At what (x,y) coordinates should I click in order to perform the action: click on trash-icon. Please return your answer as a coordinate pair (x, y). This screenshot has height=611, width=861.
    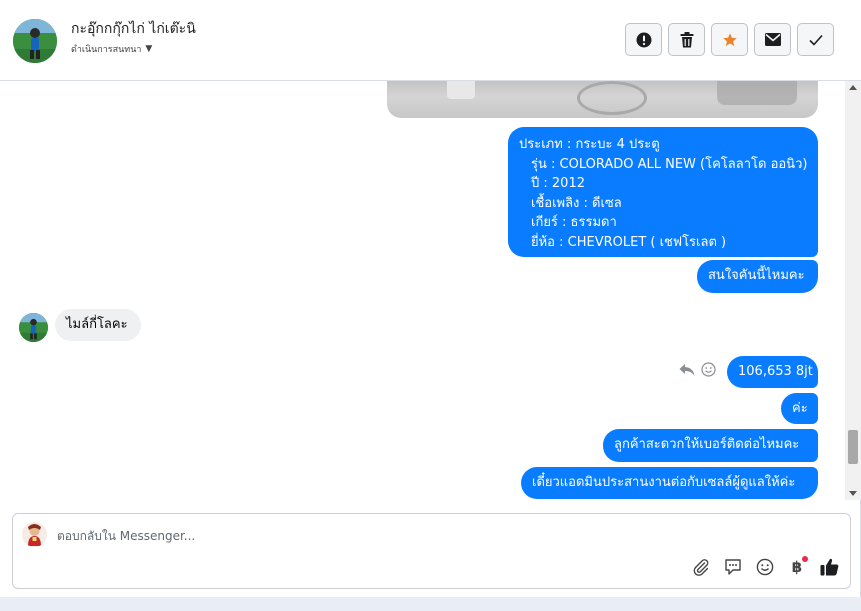
    Looking at the image, I should click on (686, 39).